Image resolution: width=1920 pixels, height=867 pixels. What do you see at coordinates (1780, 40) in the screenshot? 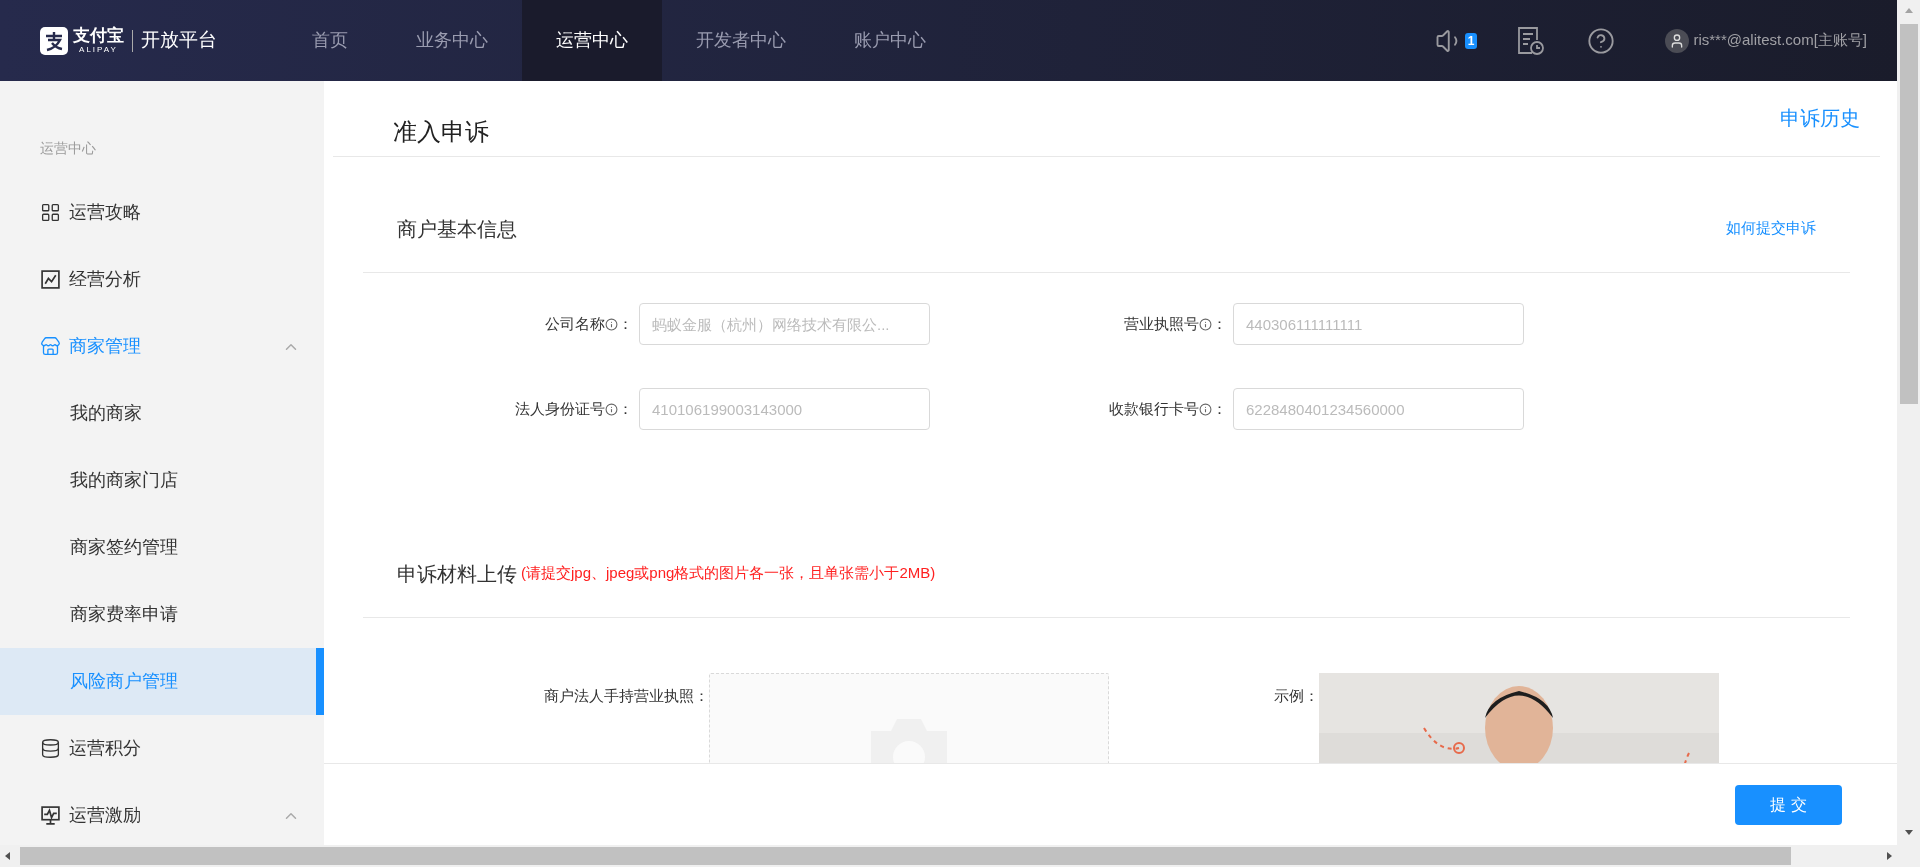
I see `user-account: ris***@alitest.com[主账号]` at bounding box center [1780, 40].